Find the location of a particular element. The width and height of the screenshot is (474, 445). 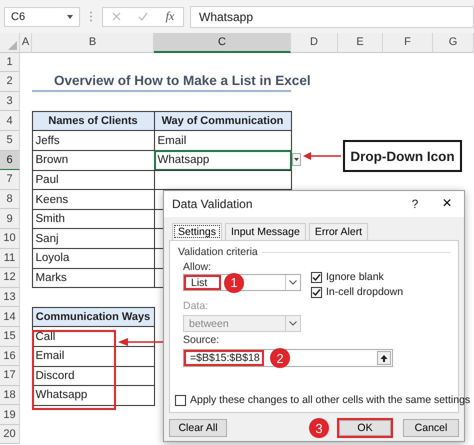

row-header: 7 is located at coordinates (10, 180).